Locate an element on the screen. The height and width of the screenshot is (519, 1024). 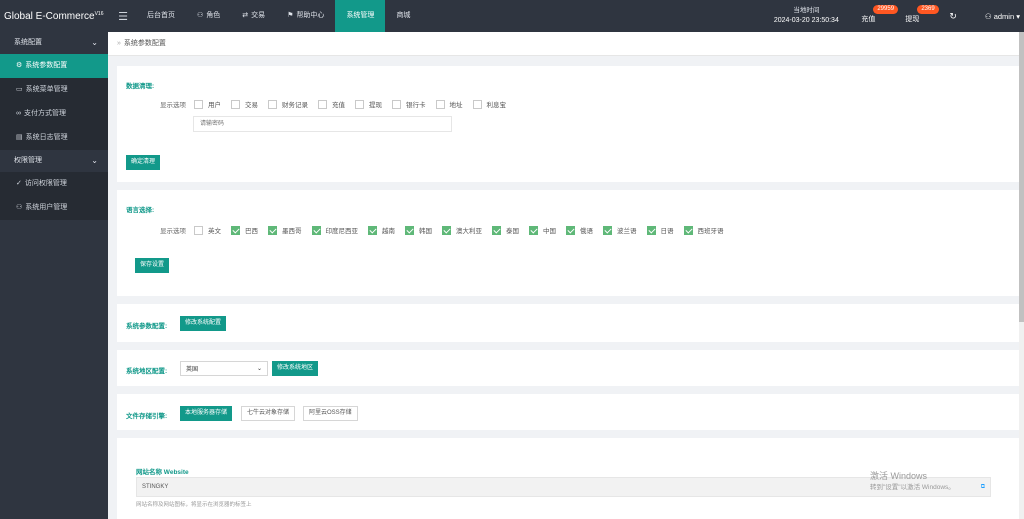
recharge-badge: 29959 is located at coordinates (886, 9).